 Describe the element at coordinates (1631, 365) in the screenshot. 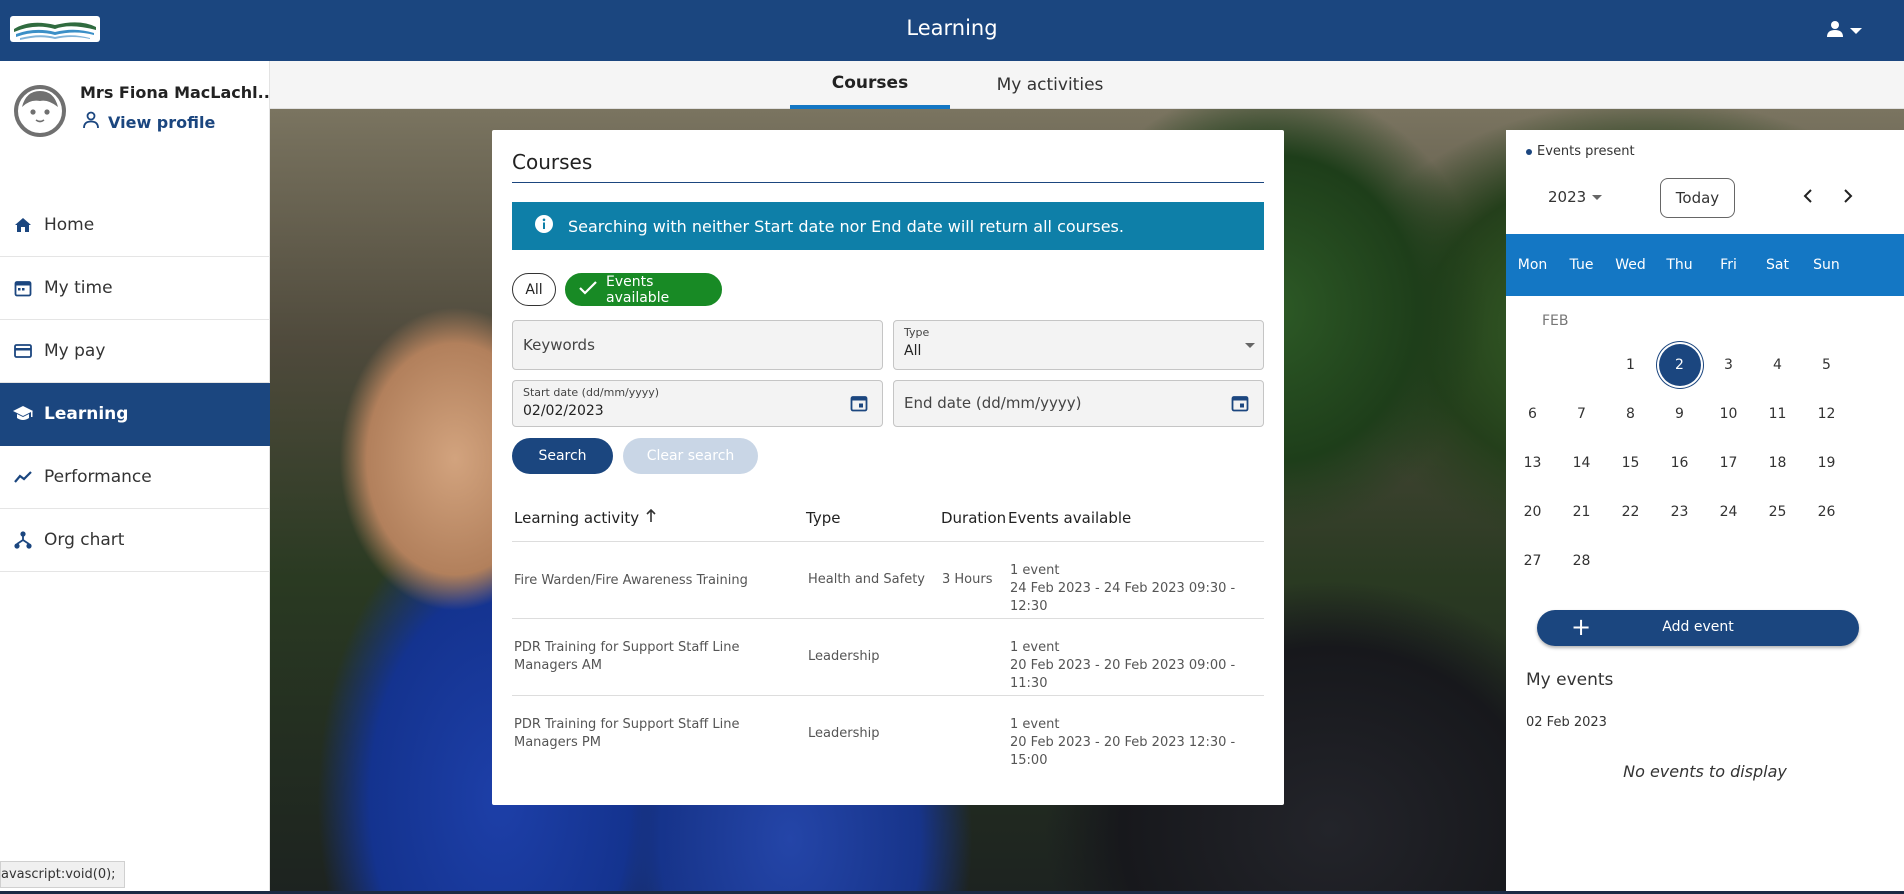

I see `calendar-day: 1` at that location.